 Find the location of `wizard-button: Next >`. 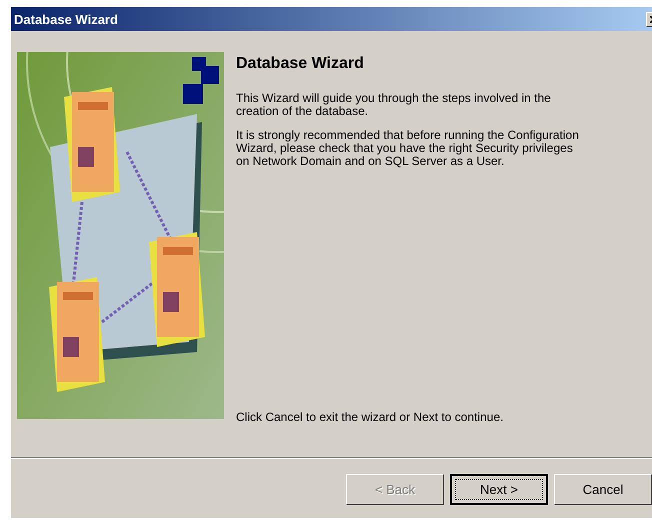

wizard-button: Next > is located at coordinates (499, 489).